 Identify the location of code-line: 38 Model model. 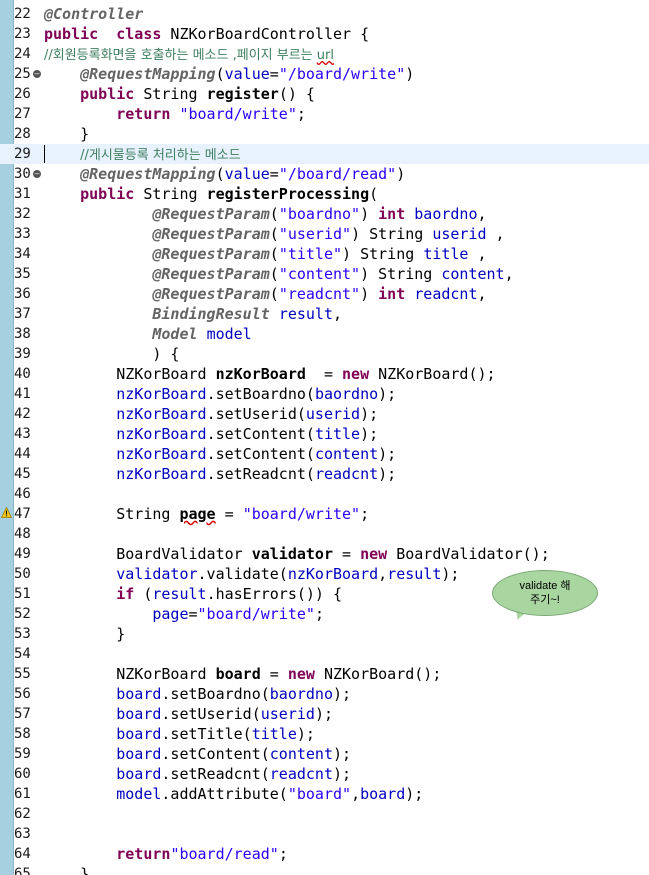
(324, 334).